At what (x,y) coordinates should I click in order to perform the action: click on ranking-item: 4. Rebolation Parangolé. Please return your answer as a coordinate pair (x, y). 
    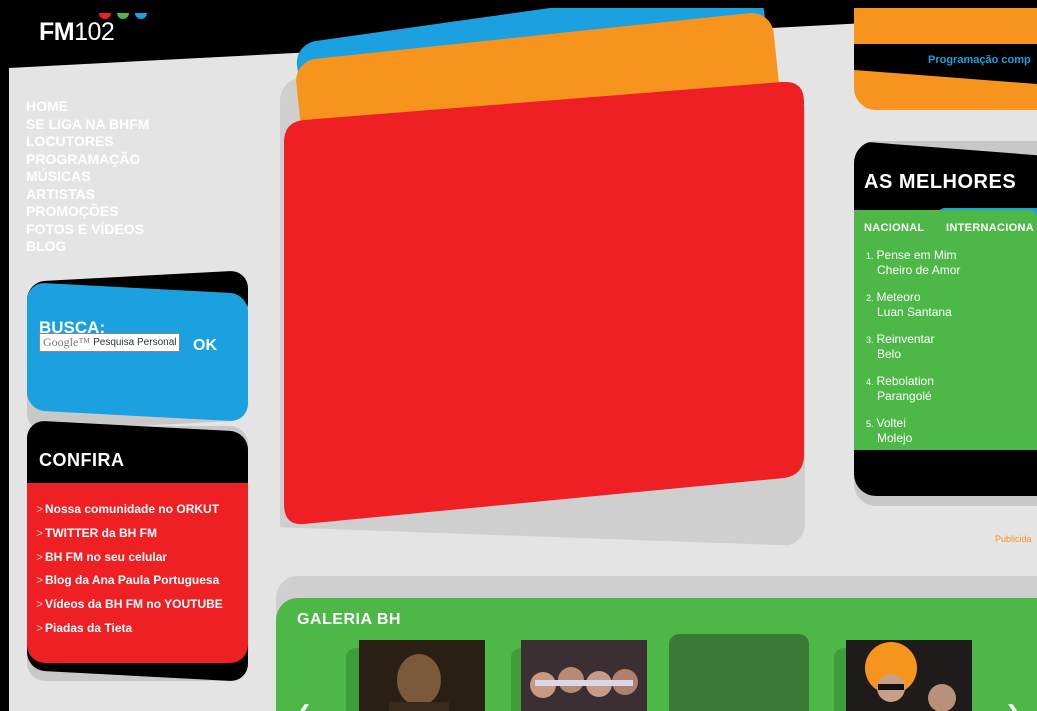
    Looking at the image, I should click on (913, 395).